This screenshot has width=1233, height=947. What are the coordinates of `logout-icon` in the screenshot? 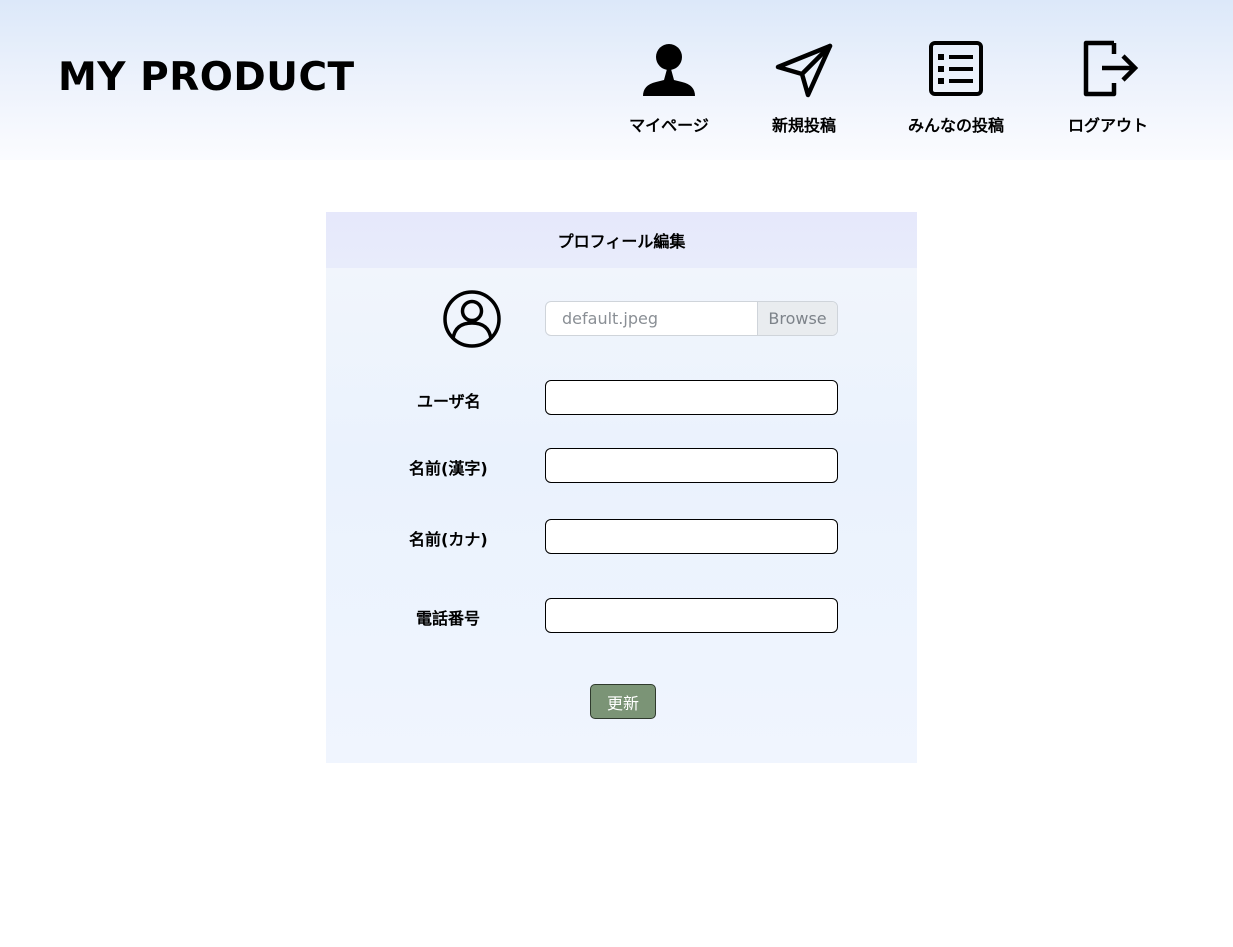 It's located at (1111, 68).